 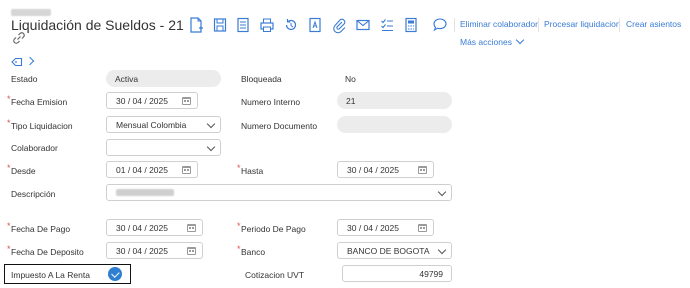 What do you see at coordinates (33, 194) in the screenshot?
I see `descripcion-label: Descripción` at bounding box center [33, 194].